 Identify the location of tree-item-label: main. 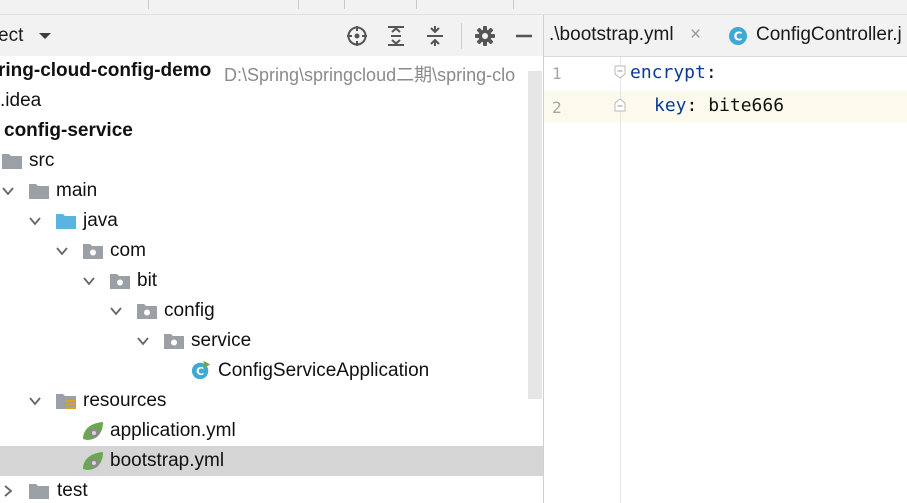
(77, 190).